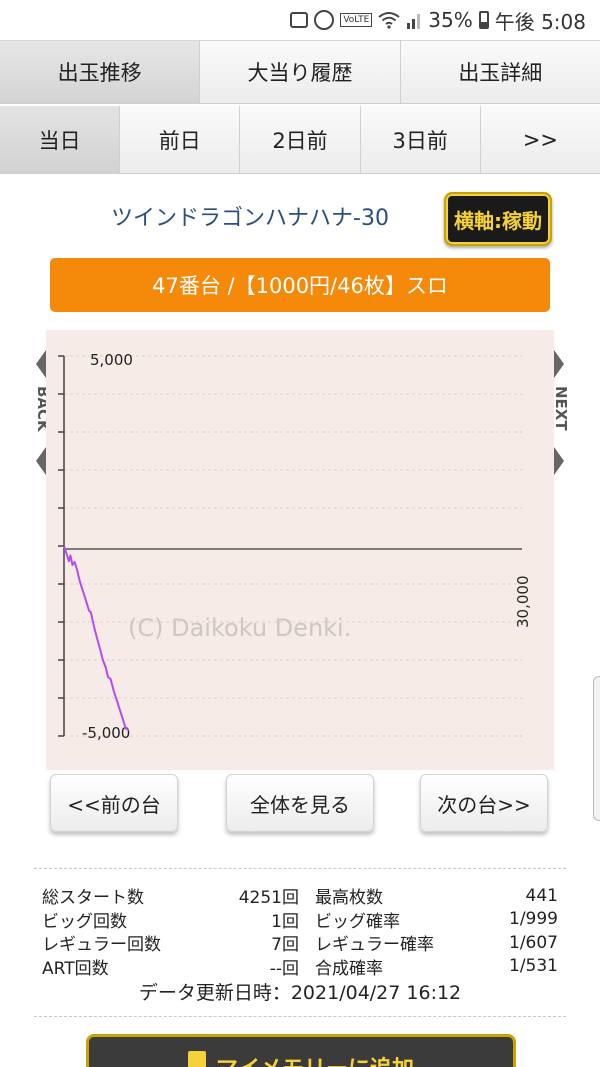 The height and width of the screenshot is (1067, 600). What do you see at coordinates (500, 72) in the screenshot?
I see `tab-payout-detail: 出玉詳細` at bounding box center [500, 72].